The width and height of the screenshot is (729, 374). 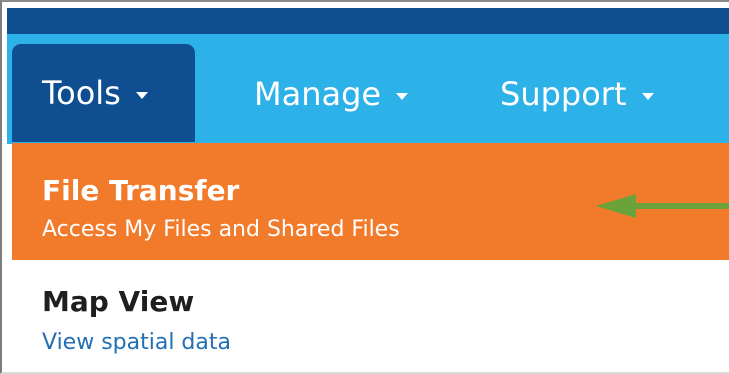 I want to click on support-label: Support, so click(x=563, y=94).